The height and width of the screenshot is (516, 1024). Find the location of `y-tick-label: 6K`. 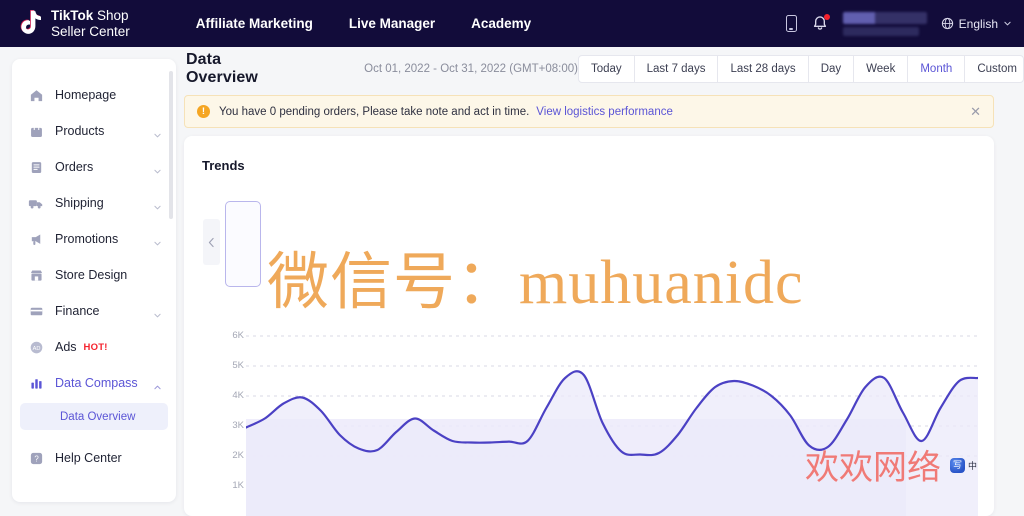

y-tick-label: 6K is located at coordinates (238, 335).